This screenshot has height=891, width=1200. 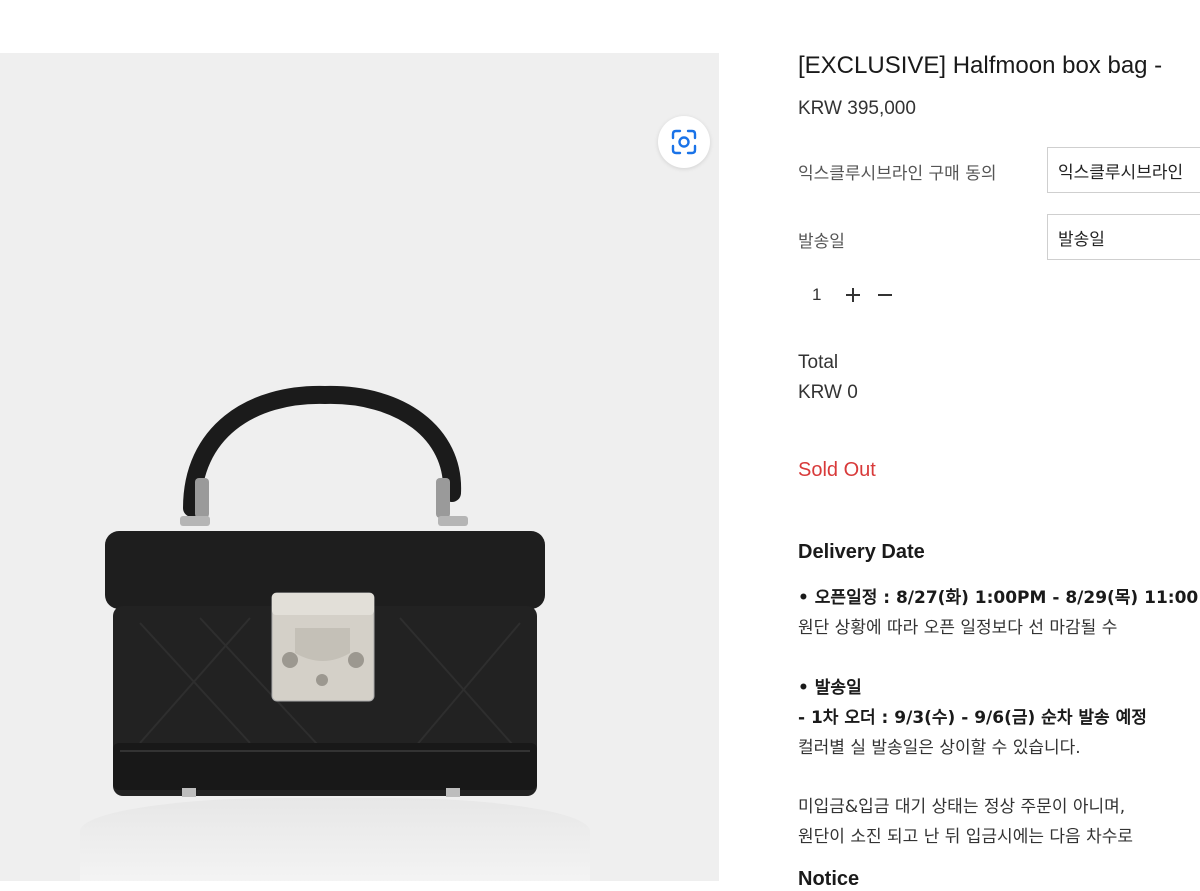 I want to click on delivery-shipping-heading: • 발송일, so click(x=830, y=688).